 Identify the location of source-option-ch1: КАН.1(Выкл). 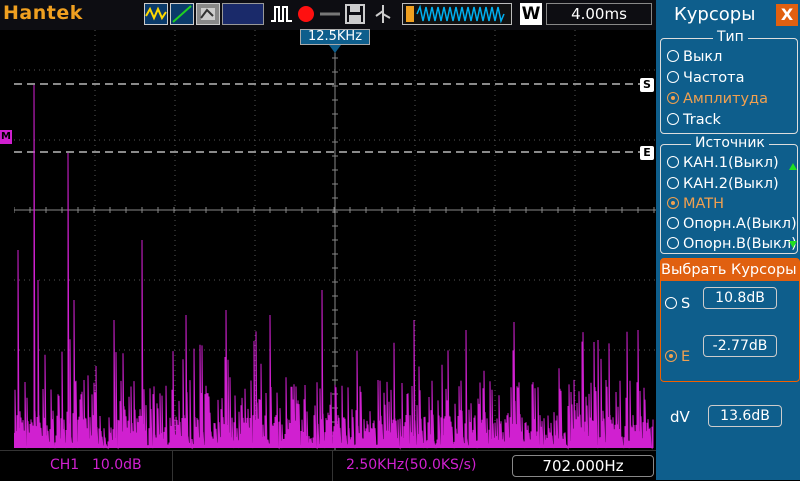
(723, 163).